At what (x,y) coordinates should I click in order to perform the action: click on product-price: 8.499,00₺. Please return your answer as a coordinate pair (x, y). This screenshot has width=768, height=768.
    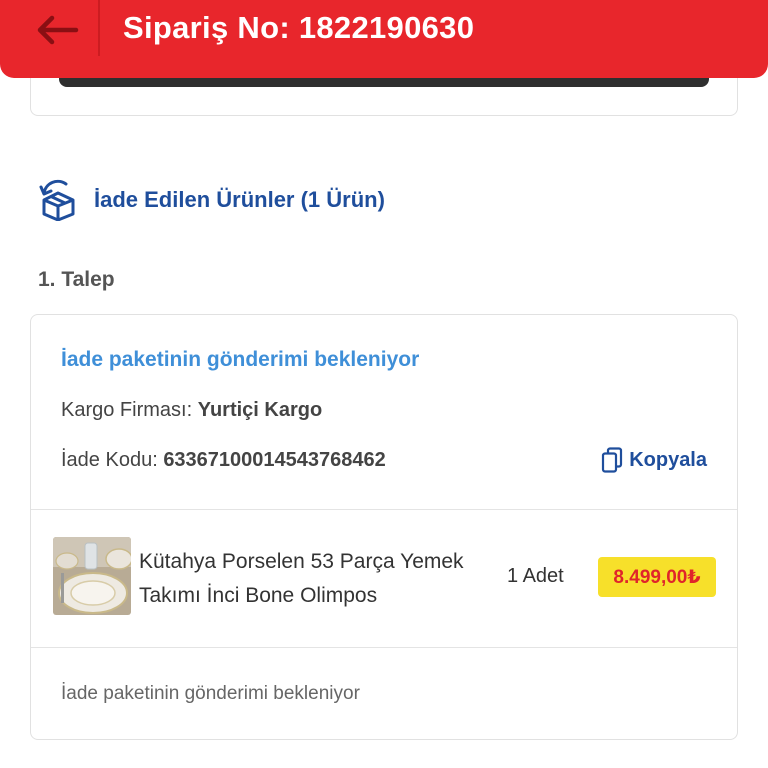
    Looking at the image, I should click on (657, 577).